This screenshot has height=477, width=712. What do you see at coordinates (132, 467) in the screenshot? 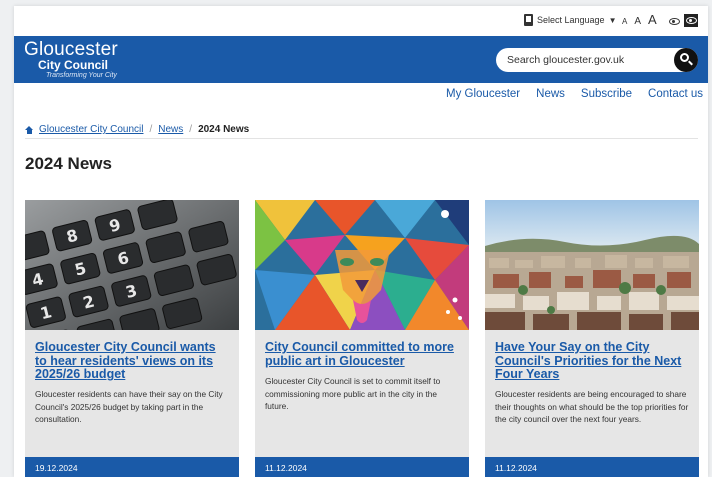
I see `news-card-date: 19.12.2024` at bounding box center [132, 467].